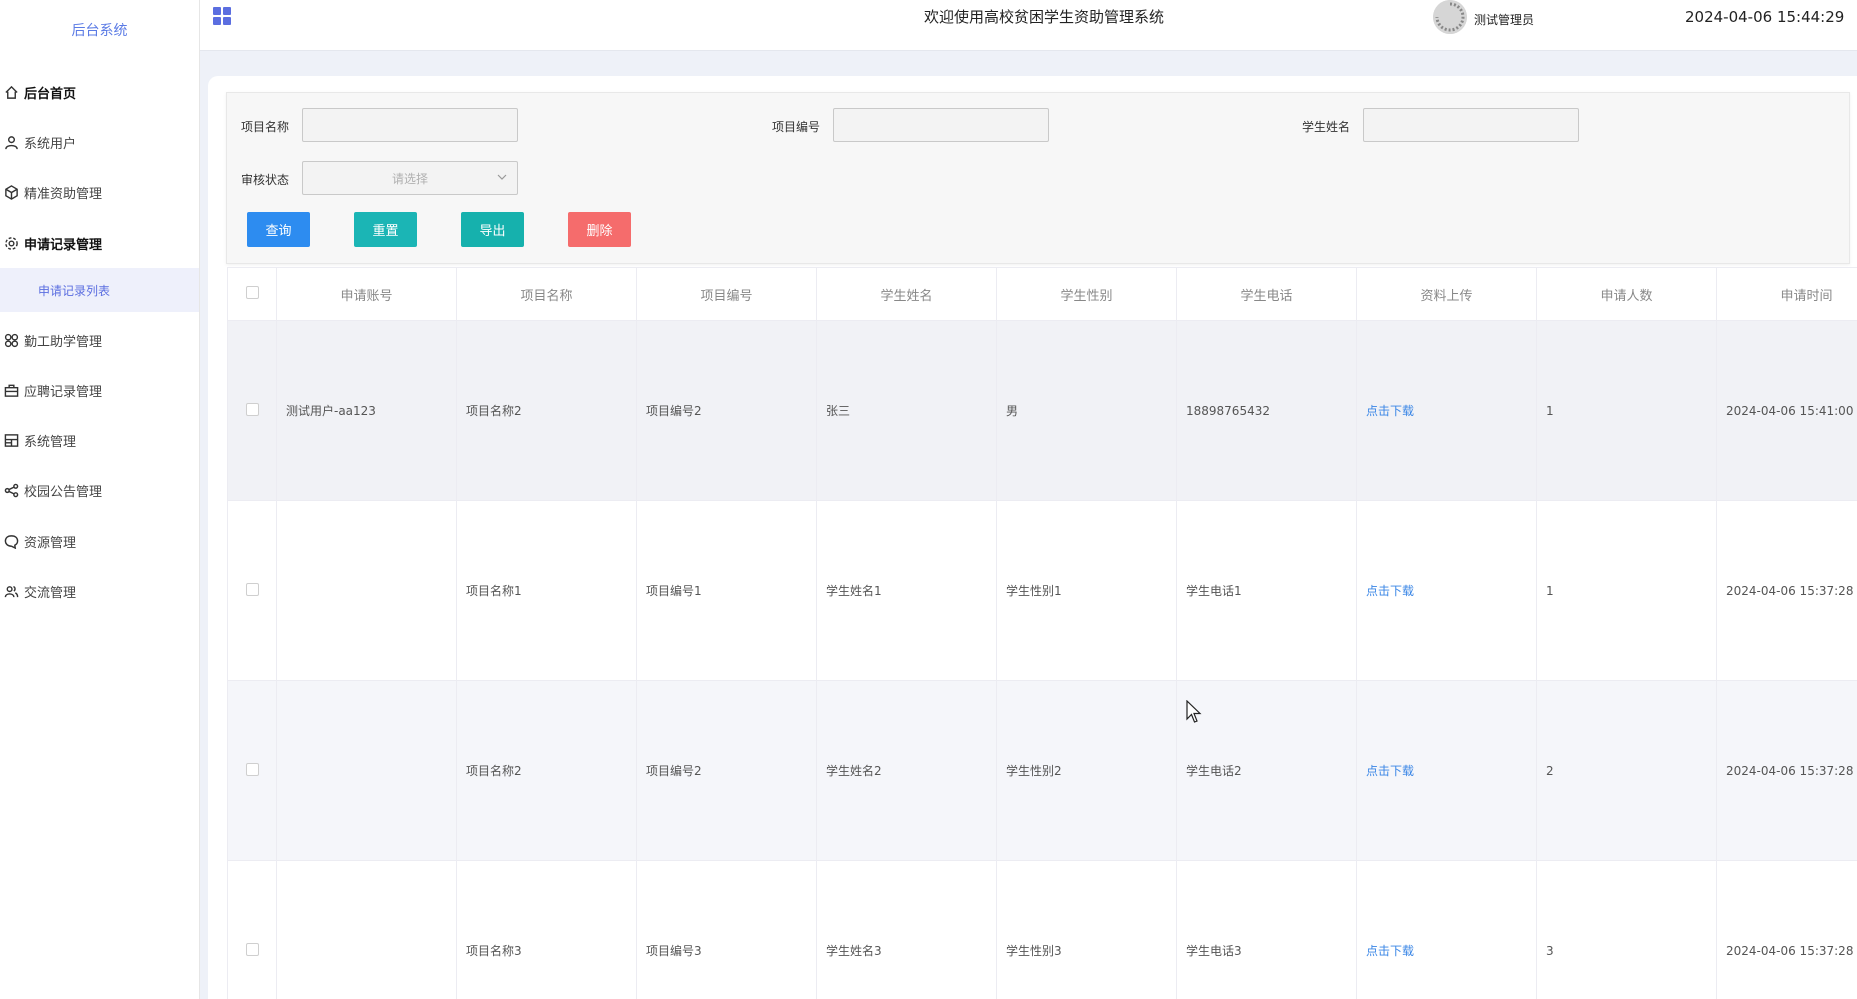 This screenshot has height=999, width=1857. I want to click on column-header: 学生姓名, so click(906, 294).